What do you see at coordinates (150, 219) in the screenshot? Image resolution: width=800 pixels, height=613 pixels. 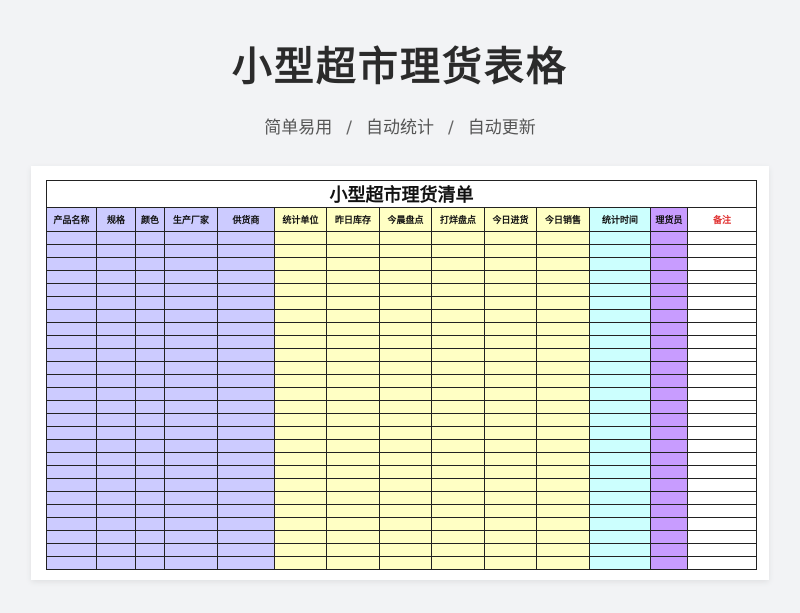 I see `column-header: 颜色` at bounding box center [150, 219].